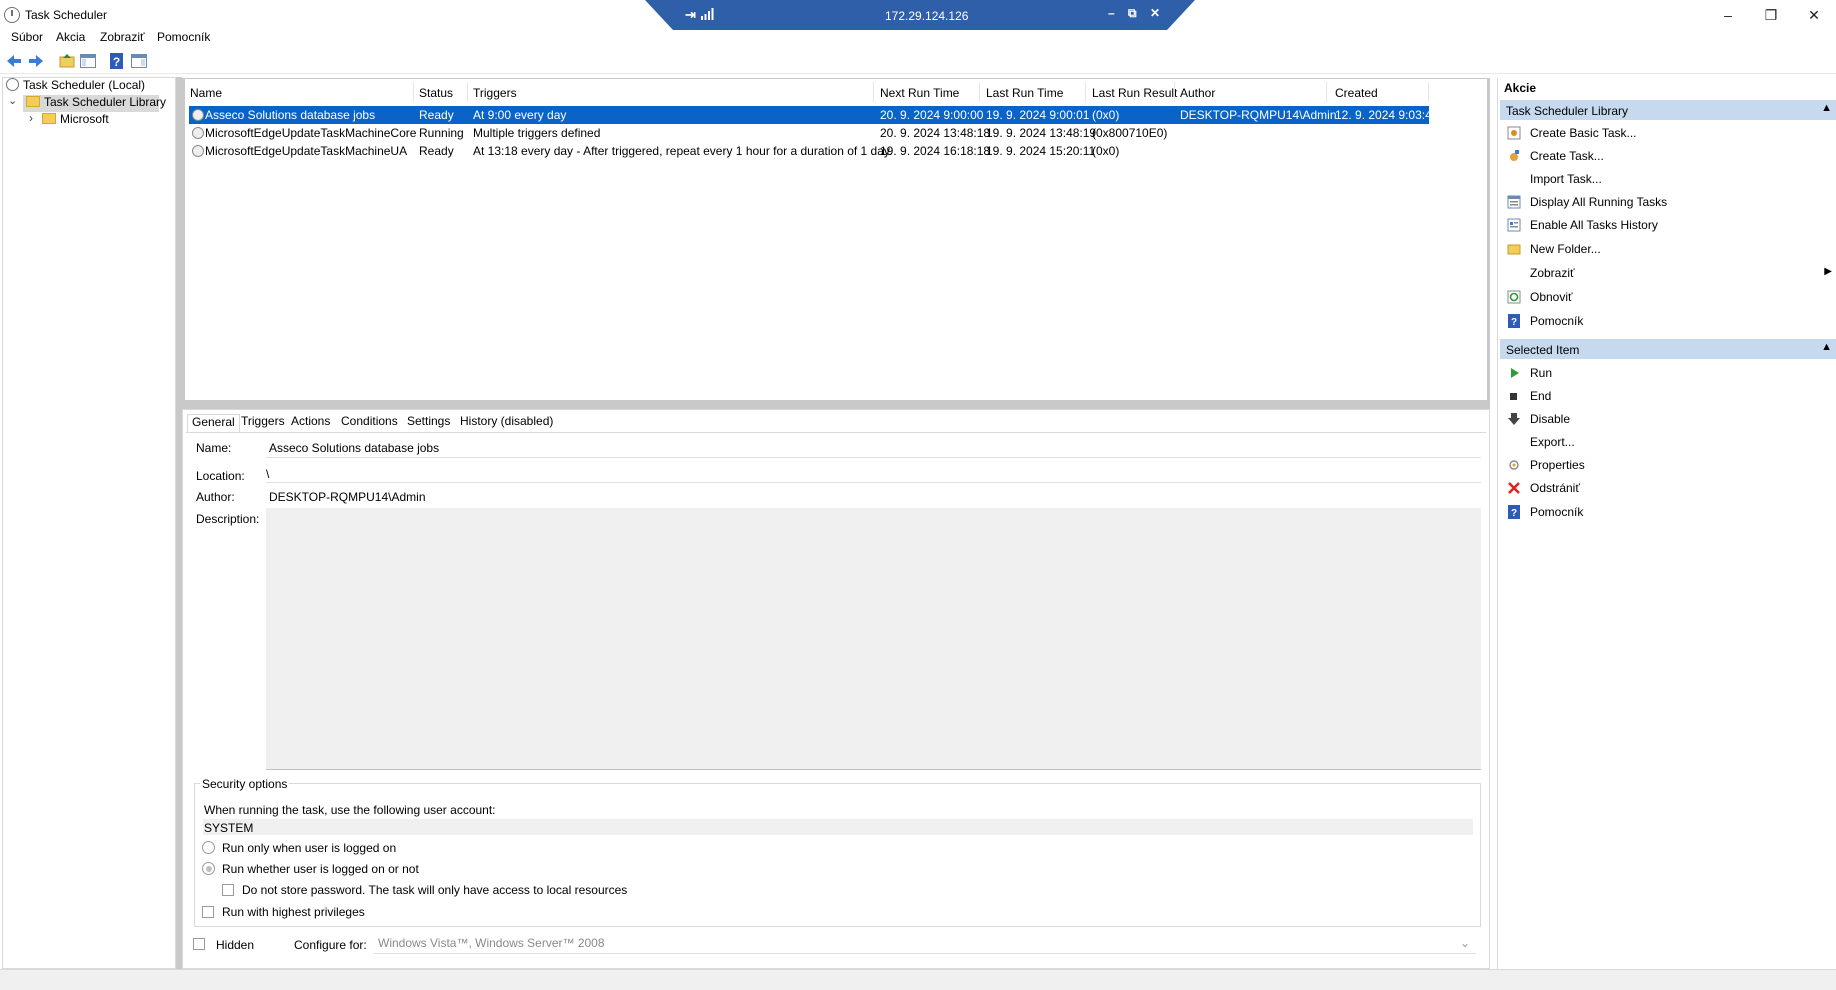 The image size is (1836, 990). I want to click on help-icon: ?, so click(117, 61).